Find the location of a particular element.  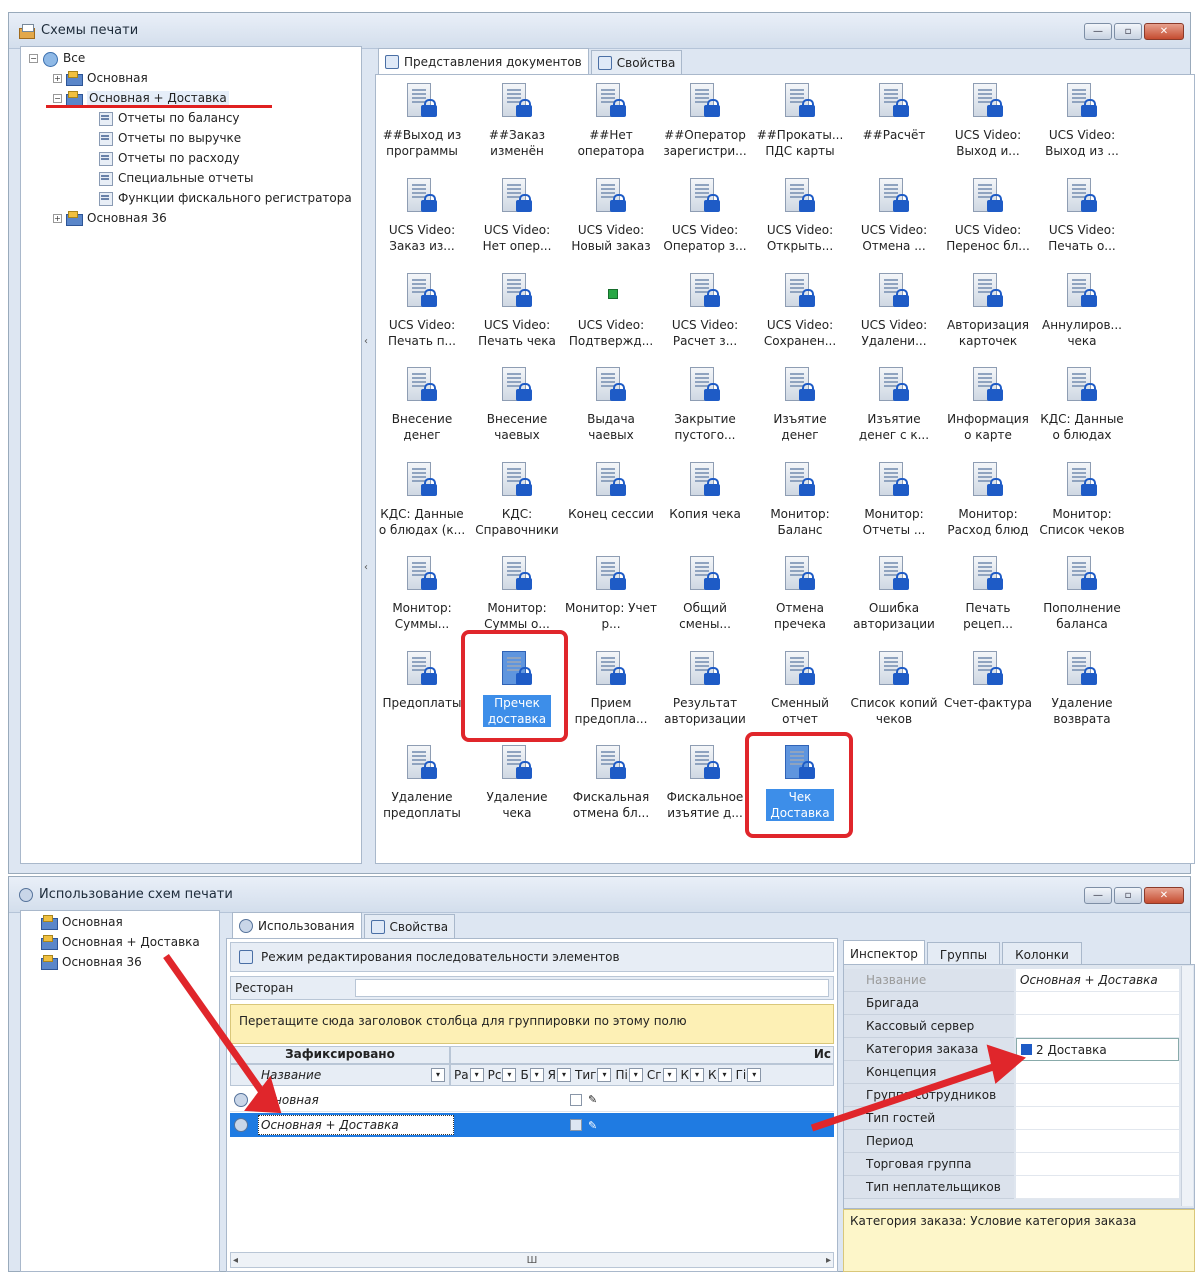

property-name: Концепция is located at coordinates (929, 1072).